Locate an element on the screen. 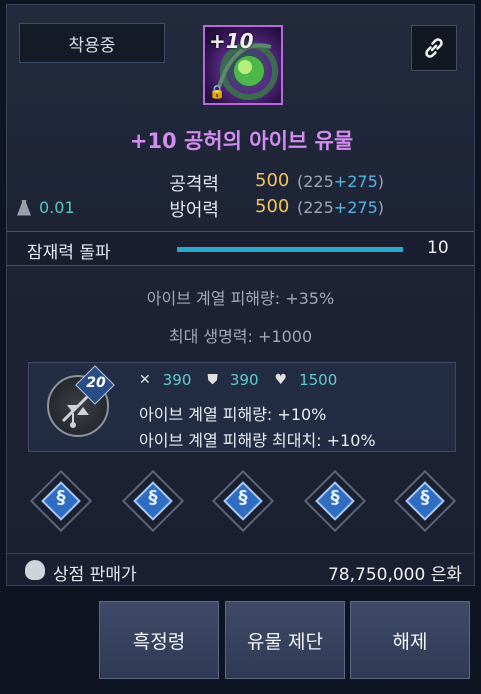  effect-line: 최대 생명력: +1000 is located at coordinates (240, 336).